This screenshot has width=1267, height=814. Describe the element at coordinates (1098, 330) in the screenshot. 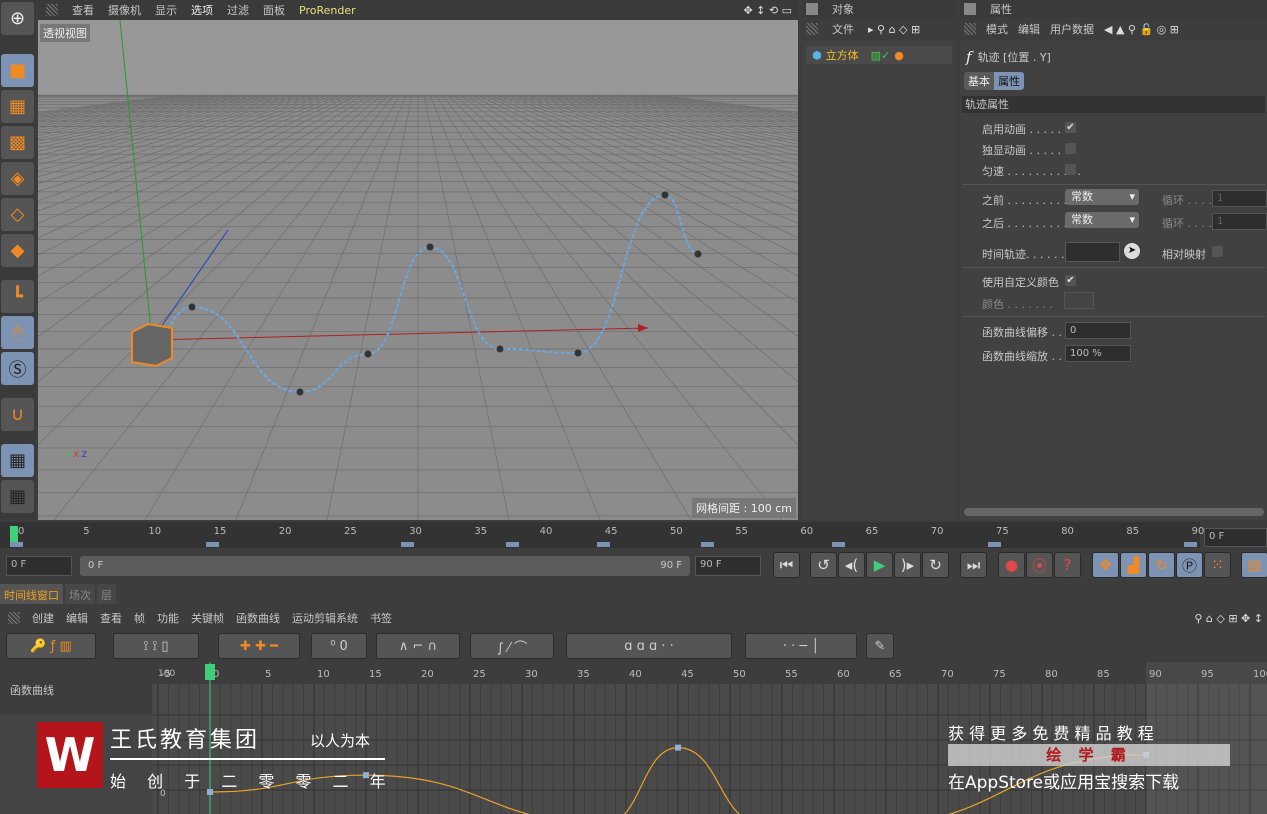

I see `curve-offset-field: 0` at that location.